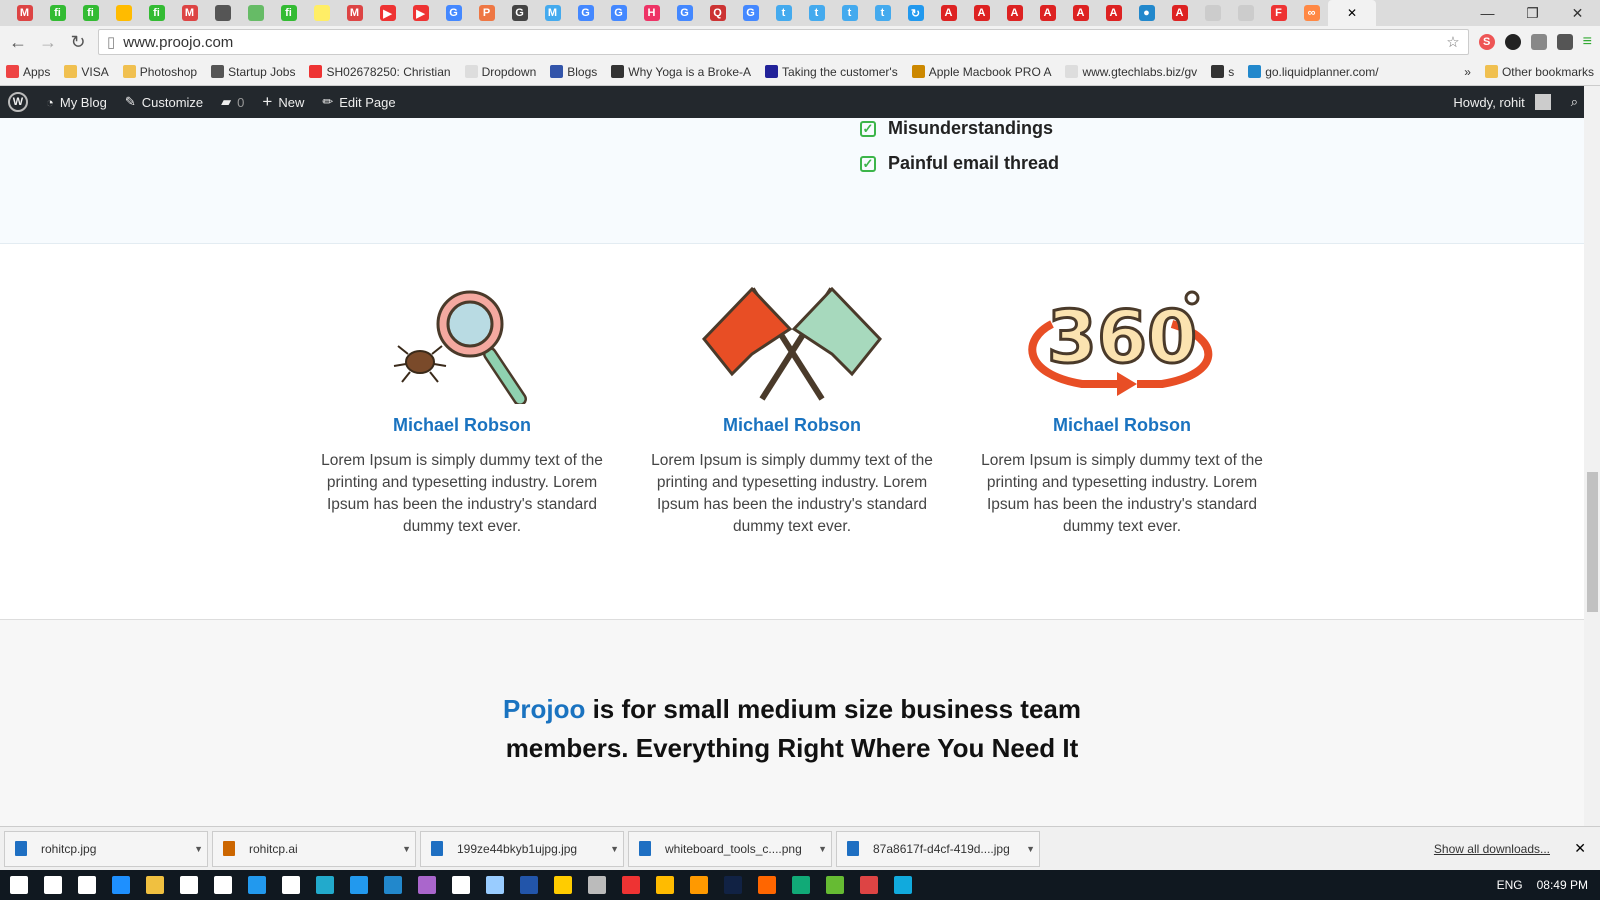  Describe the element at coordinates (1313, 71) in the screenshot. I see `bookmark-item: go.liquidplanner.com/` at that location.